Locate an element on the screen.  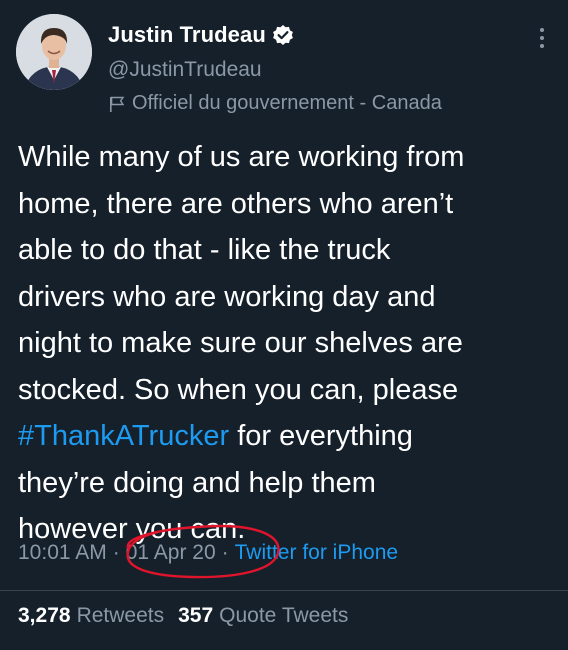
tweet-text-line: home, there are others who aren’t is located at coordinates (236, 203).